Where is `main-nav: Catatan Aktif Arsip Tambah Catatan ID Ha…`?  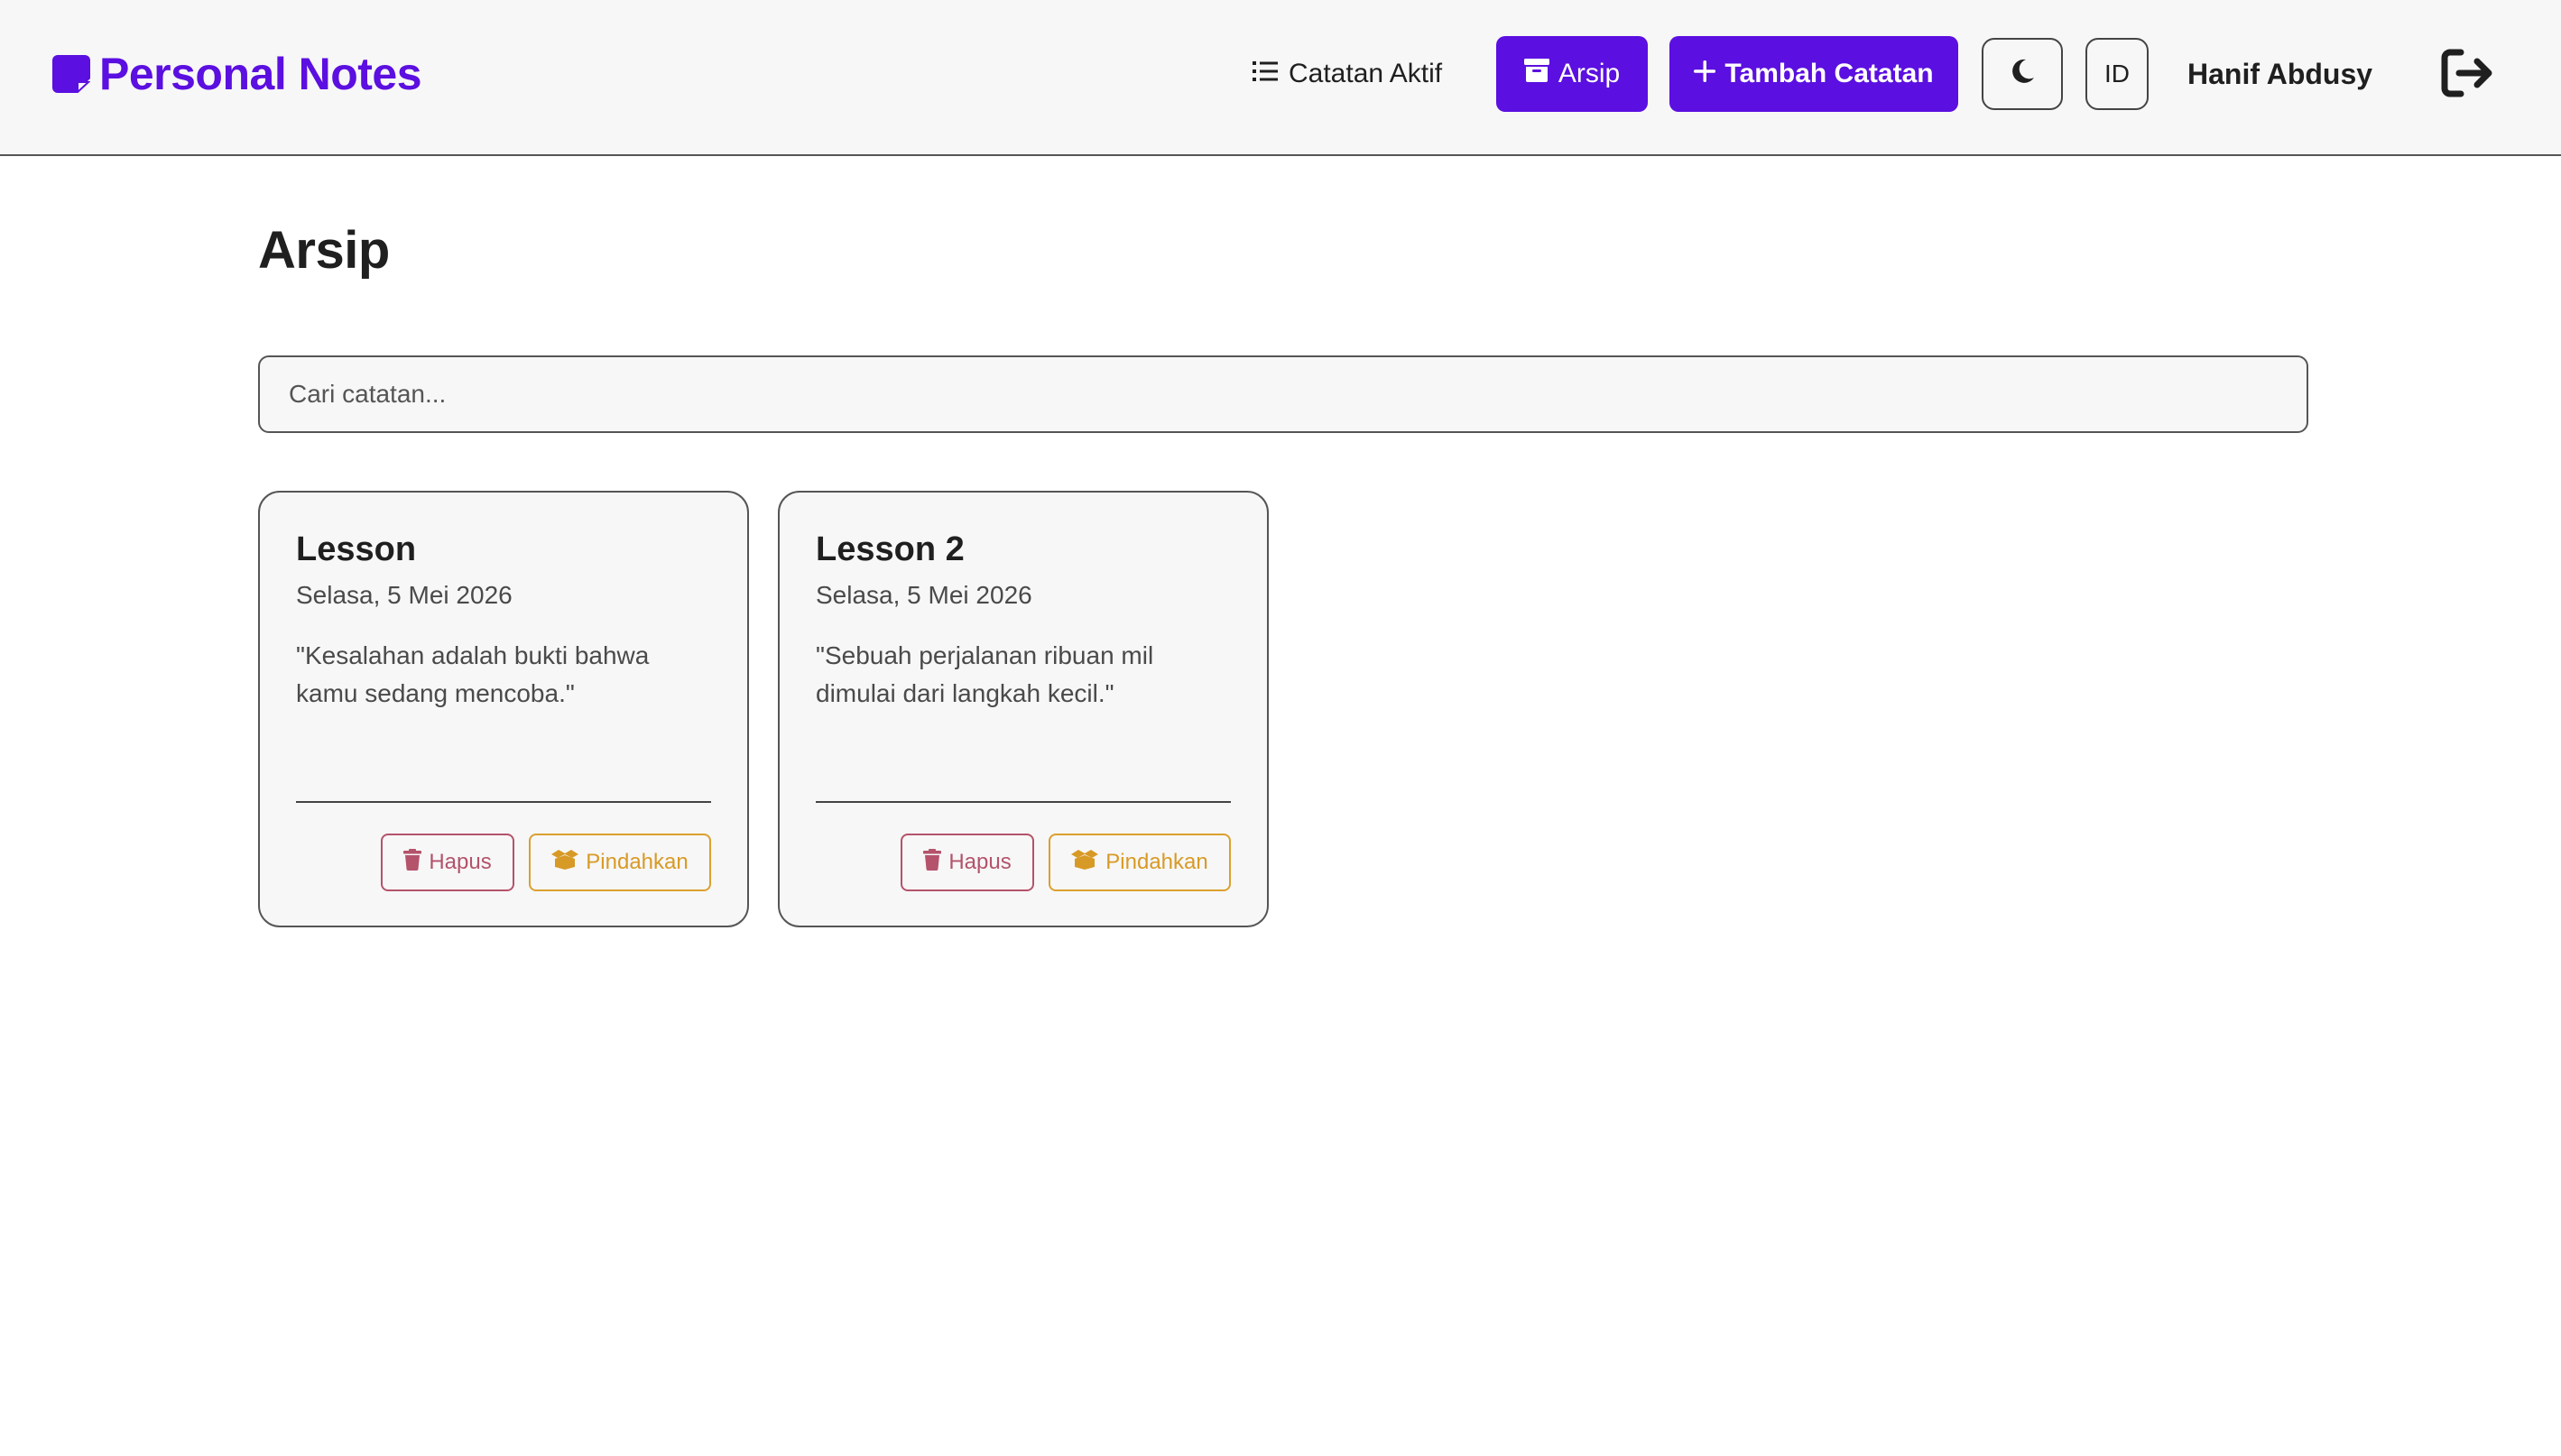
main-nav: Catatan Aktif Arsip Tambah Catatan ID Ha… is located at coordinates (1281, 74).